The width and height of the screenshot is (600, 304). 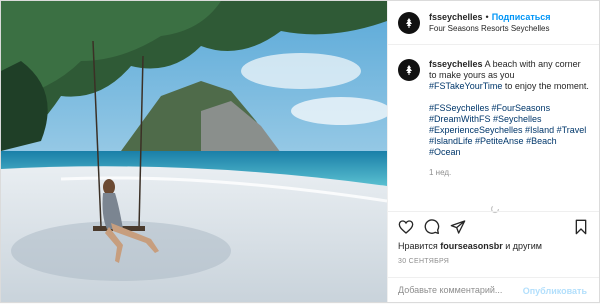 I want to click on heart-icon, so click(x=406, y=227).